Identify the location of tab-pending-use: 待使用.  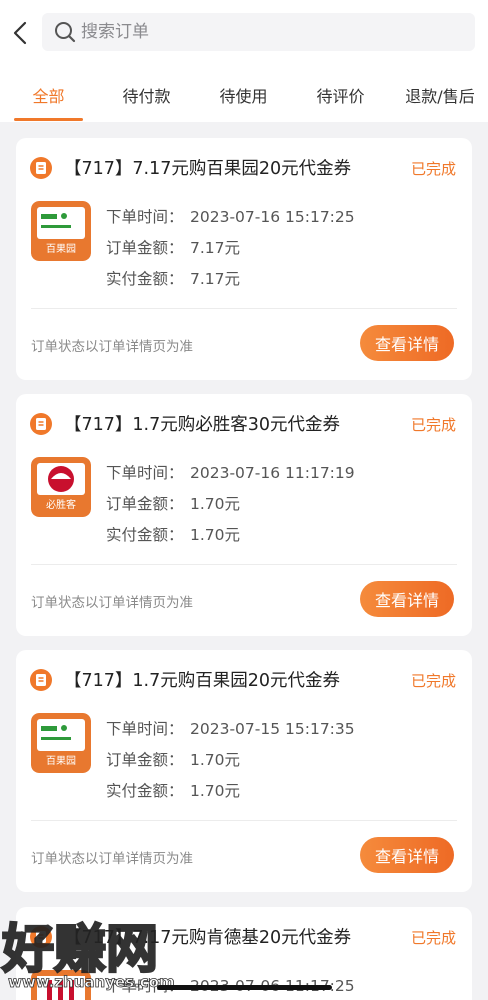
(243, 96).